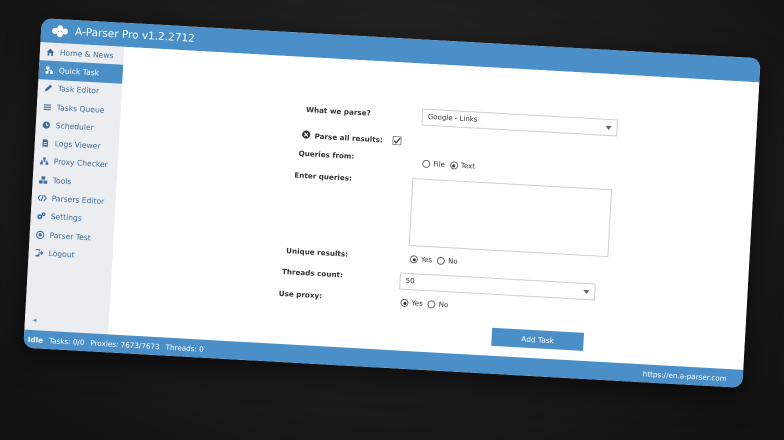  Describe the element at coordinates (47, 106) in the screenshot. I see `list-icon` at that location.